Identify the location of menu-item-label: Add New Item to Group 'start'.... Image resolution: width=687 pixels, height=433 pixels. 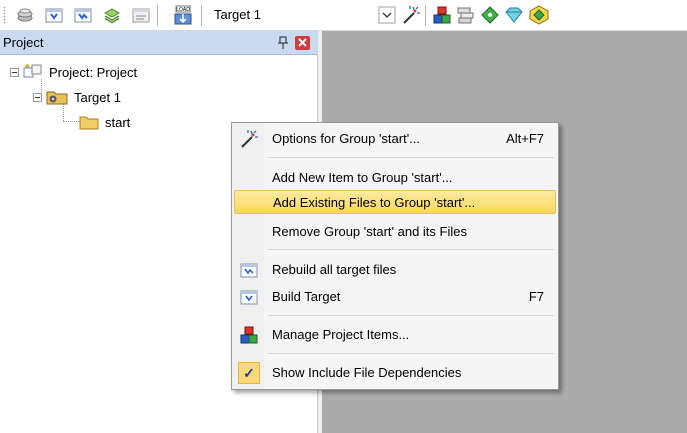
(362, 177).